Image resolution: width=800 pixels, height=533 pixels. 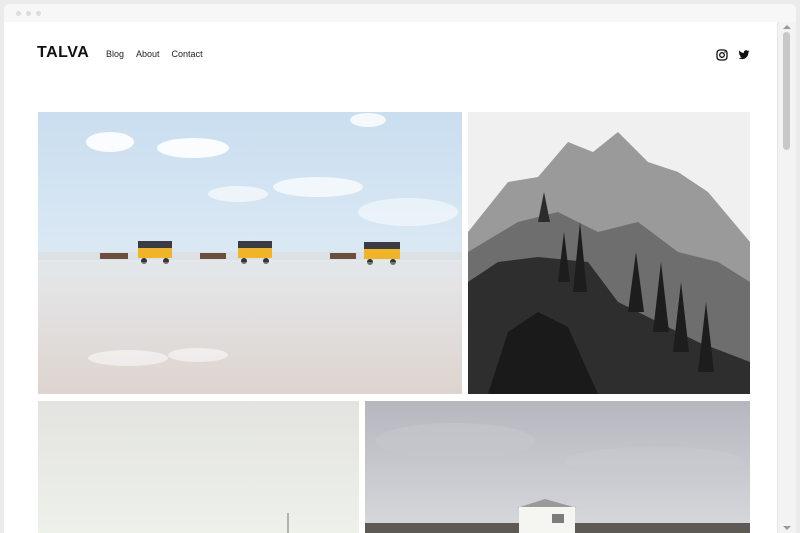 I want to click on nav-contact: Contact, so click(x=187, y=54).